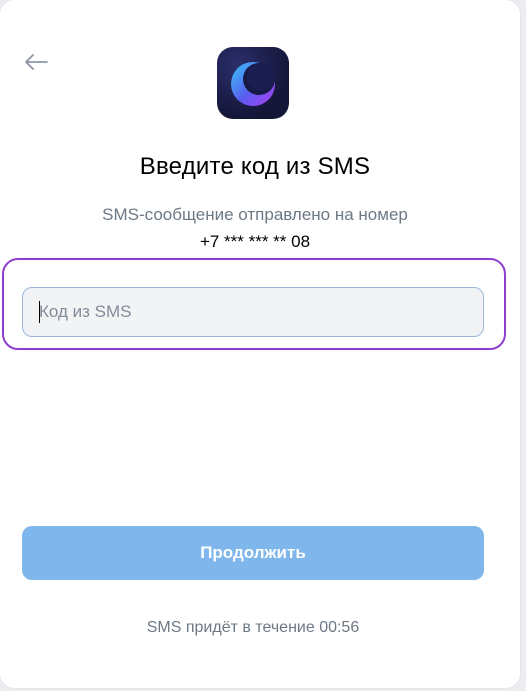 The image size is (526, 691). Describe the element at coordinates (253, 627) in the screenshot. I see `resend-timer-text: SMS придёт в течение 00:56` at that location.